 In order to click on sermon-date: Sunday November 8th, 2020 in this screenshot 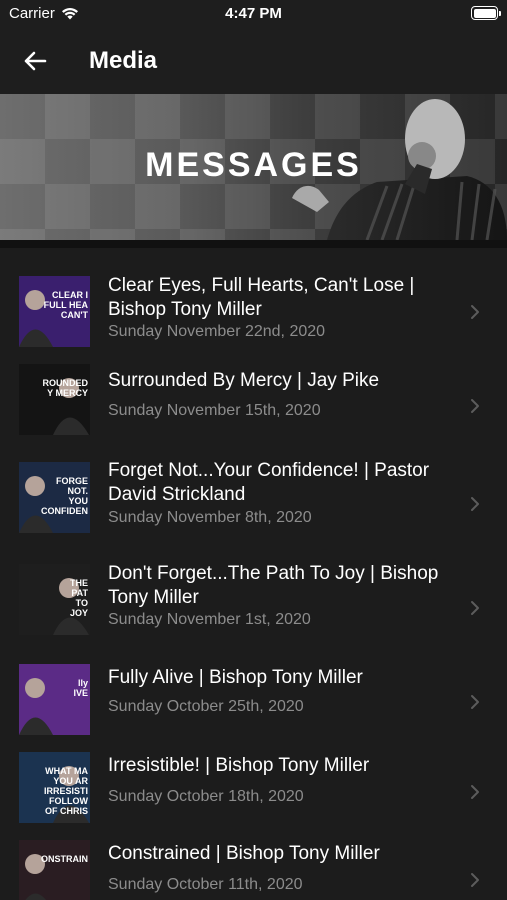, I will do `click(210, 517)`.